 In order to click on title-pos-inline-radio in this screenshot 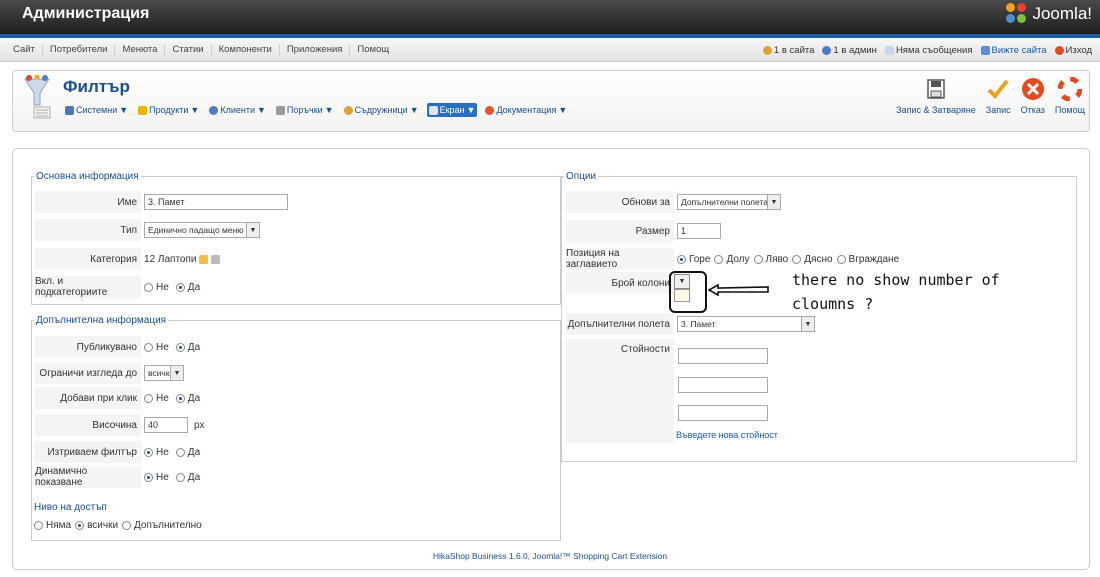, I will do `click(841, 259)`.